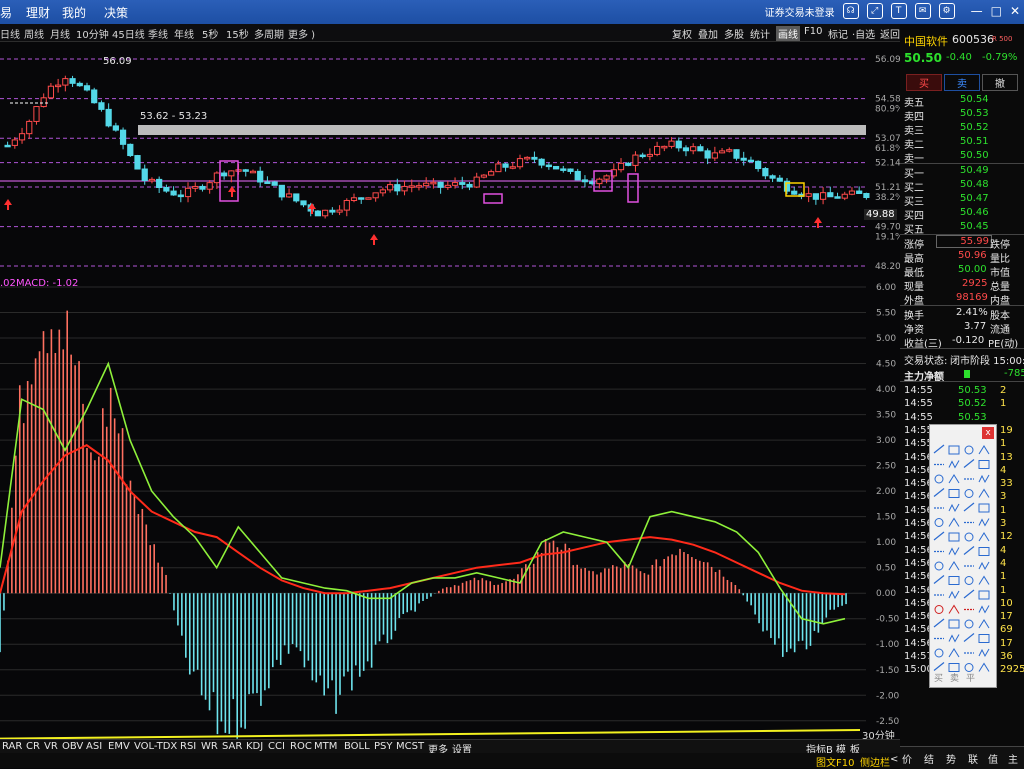 The height and width of the screenshot is (769, 1024). Describe the element at coordinates (835, 761) in the screenshot. I see `f10-status: 图文F10` at that location.